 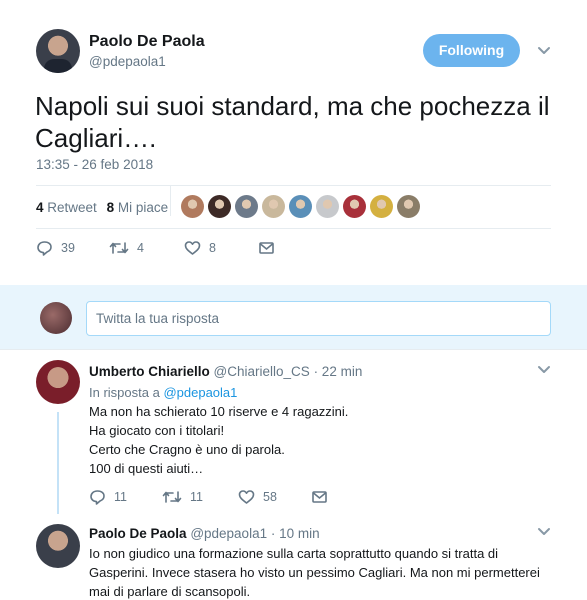 What do you see at coordinates (147, 42) in the screenshot?
I see `author-name: Paolo De Paola` at bounding box center [147, 42].